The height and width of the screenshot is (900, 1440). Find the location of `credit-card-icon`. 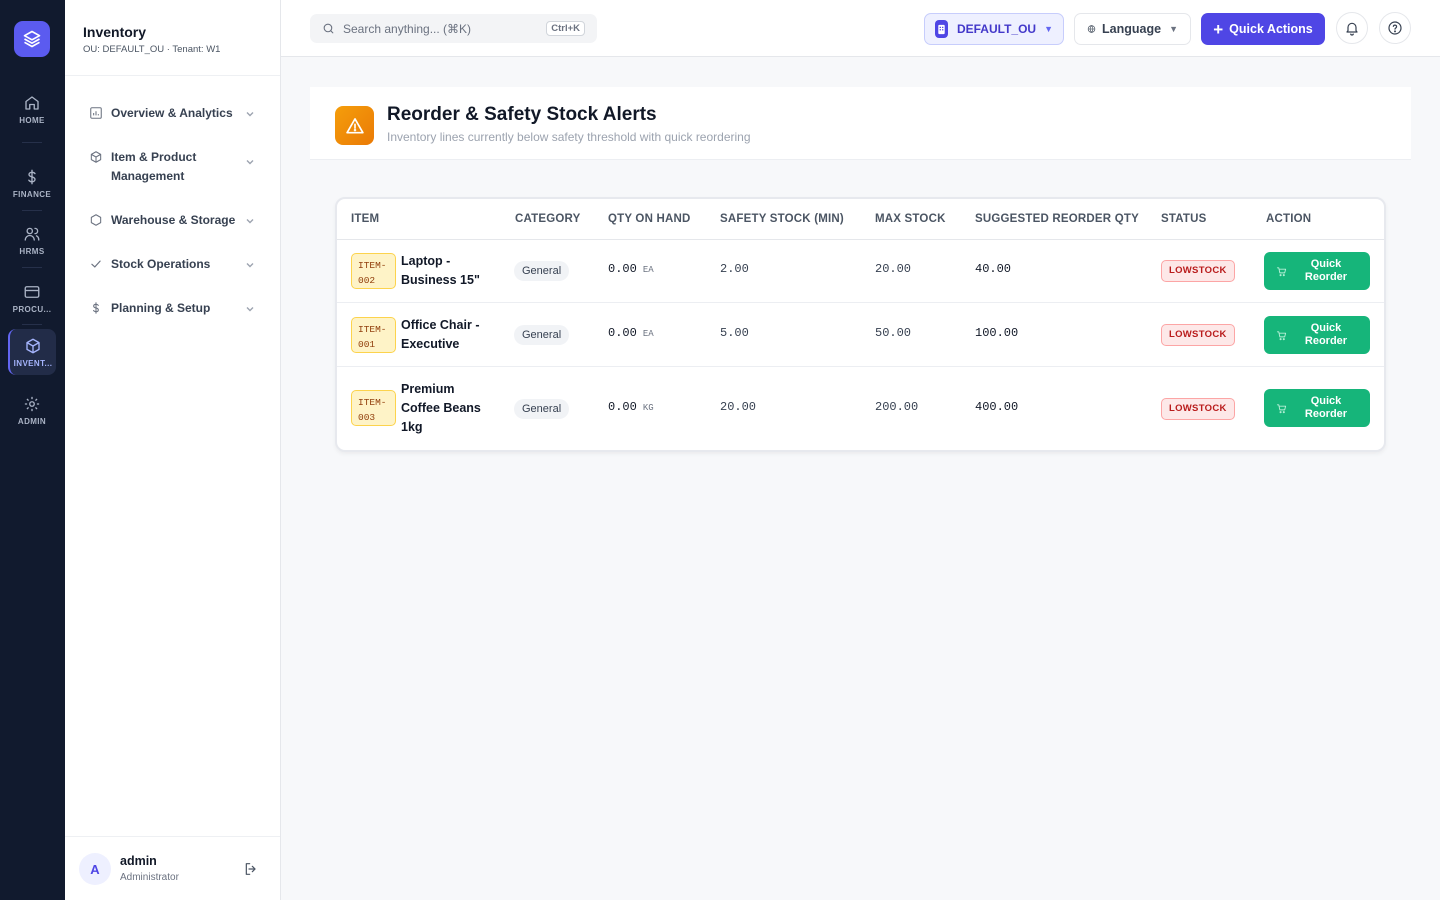

credit-card-icon is located at coordinates (32, 291).